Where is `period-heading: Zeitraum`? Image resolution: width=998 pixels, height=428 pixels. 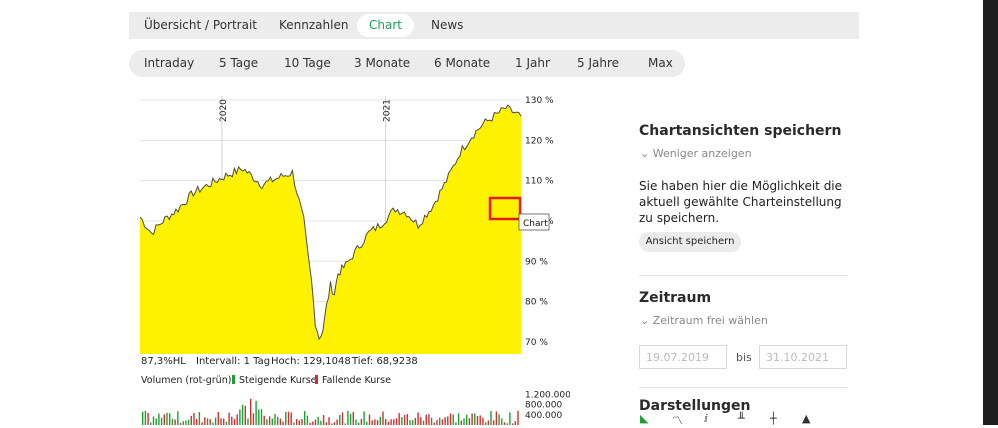
period-heading: Zeitraum is located at coordinates (675, 298).